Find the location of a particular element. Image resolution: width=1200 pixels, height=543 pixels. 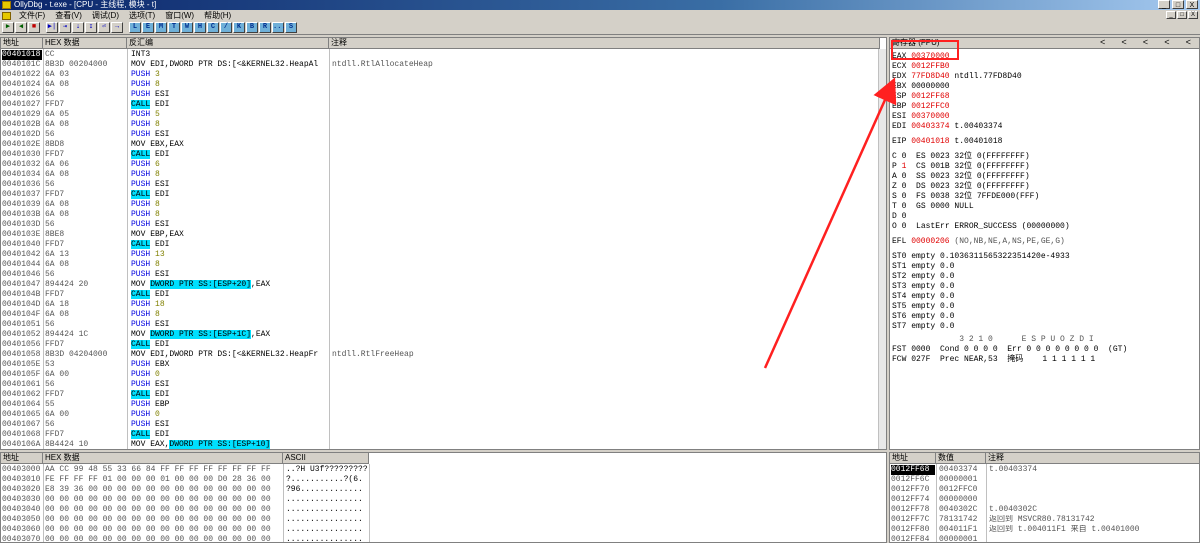

disasm-row: 00401029 6A 05 PUSH 5 is located at coordinates (440, 115).